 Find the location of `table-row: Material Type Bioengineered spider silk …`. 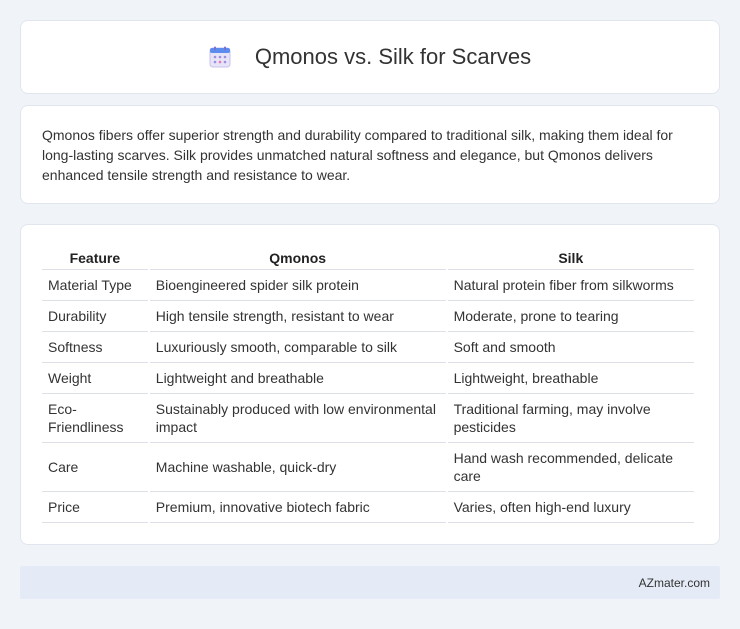

table-row: Material Type Bioengineered spider silk … is located at coordinates (368, 285).